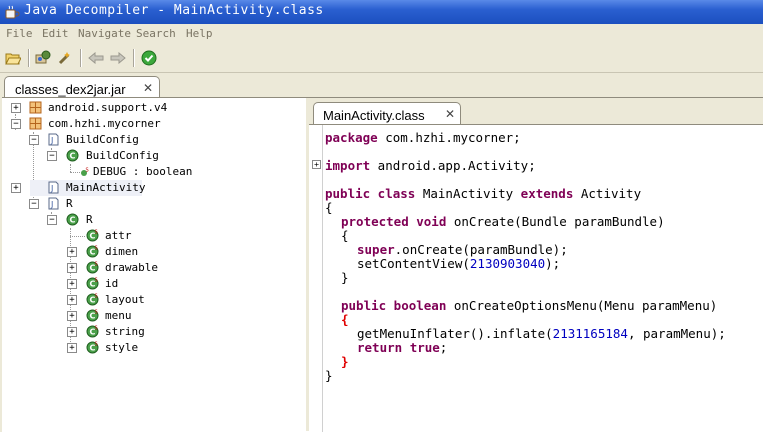 Image resolution: width=763 pixels, height=432 pixels. I want to click on forward-arrow-icon, so click(118, 58).